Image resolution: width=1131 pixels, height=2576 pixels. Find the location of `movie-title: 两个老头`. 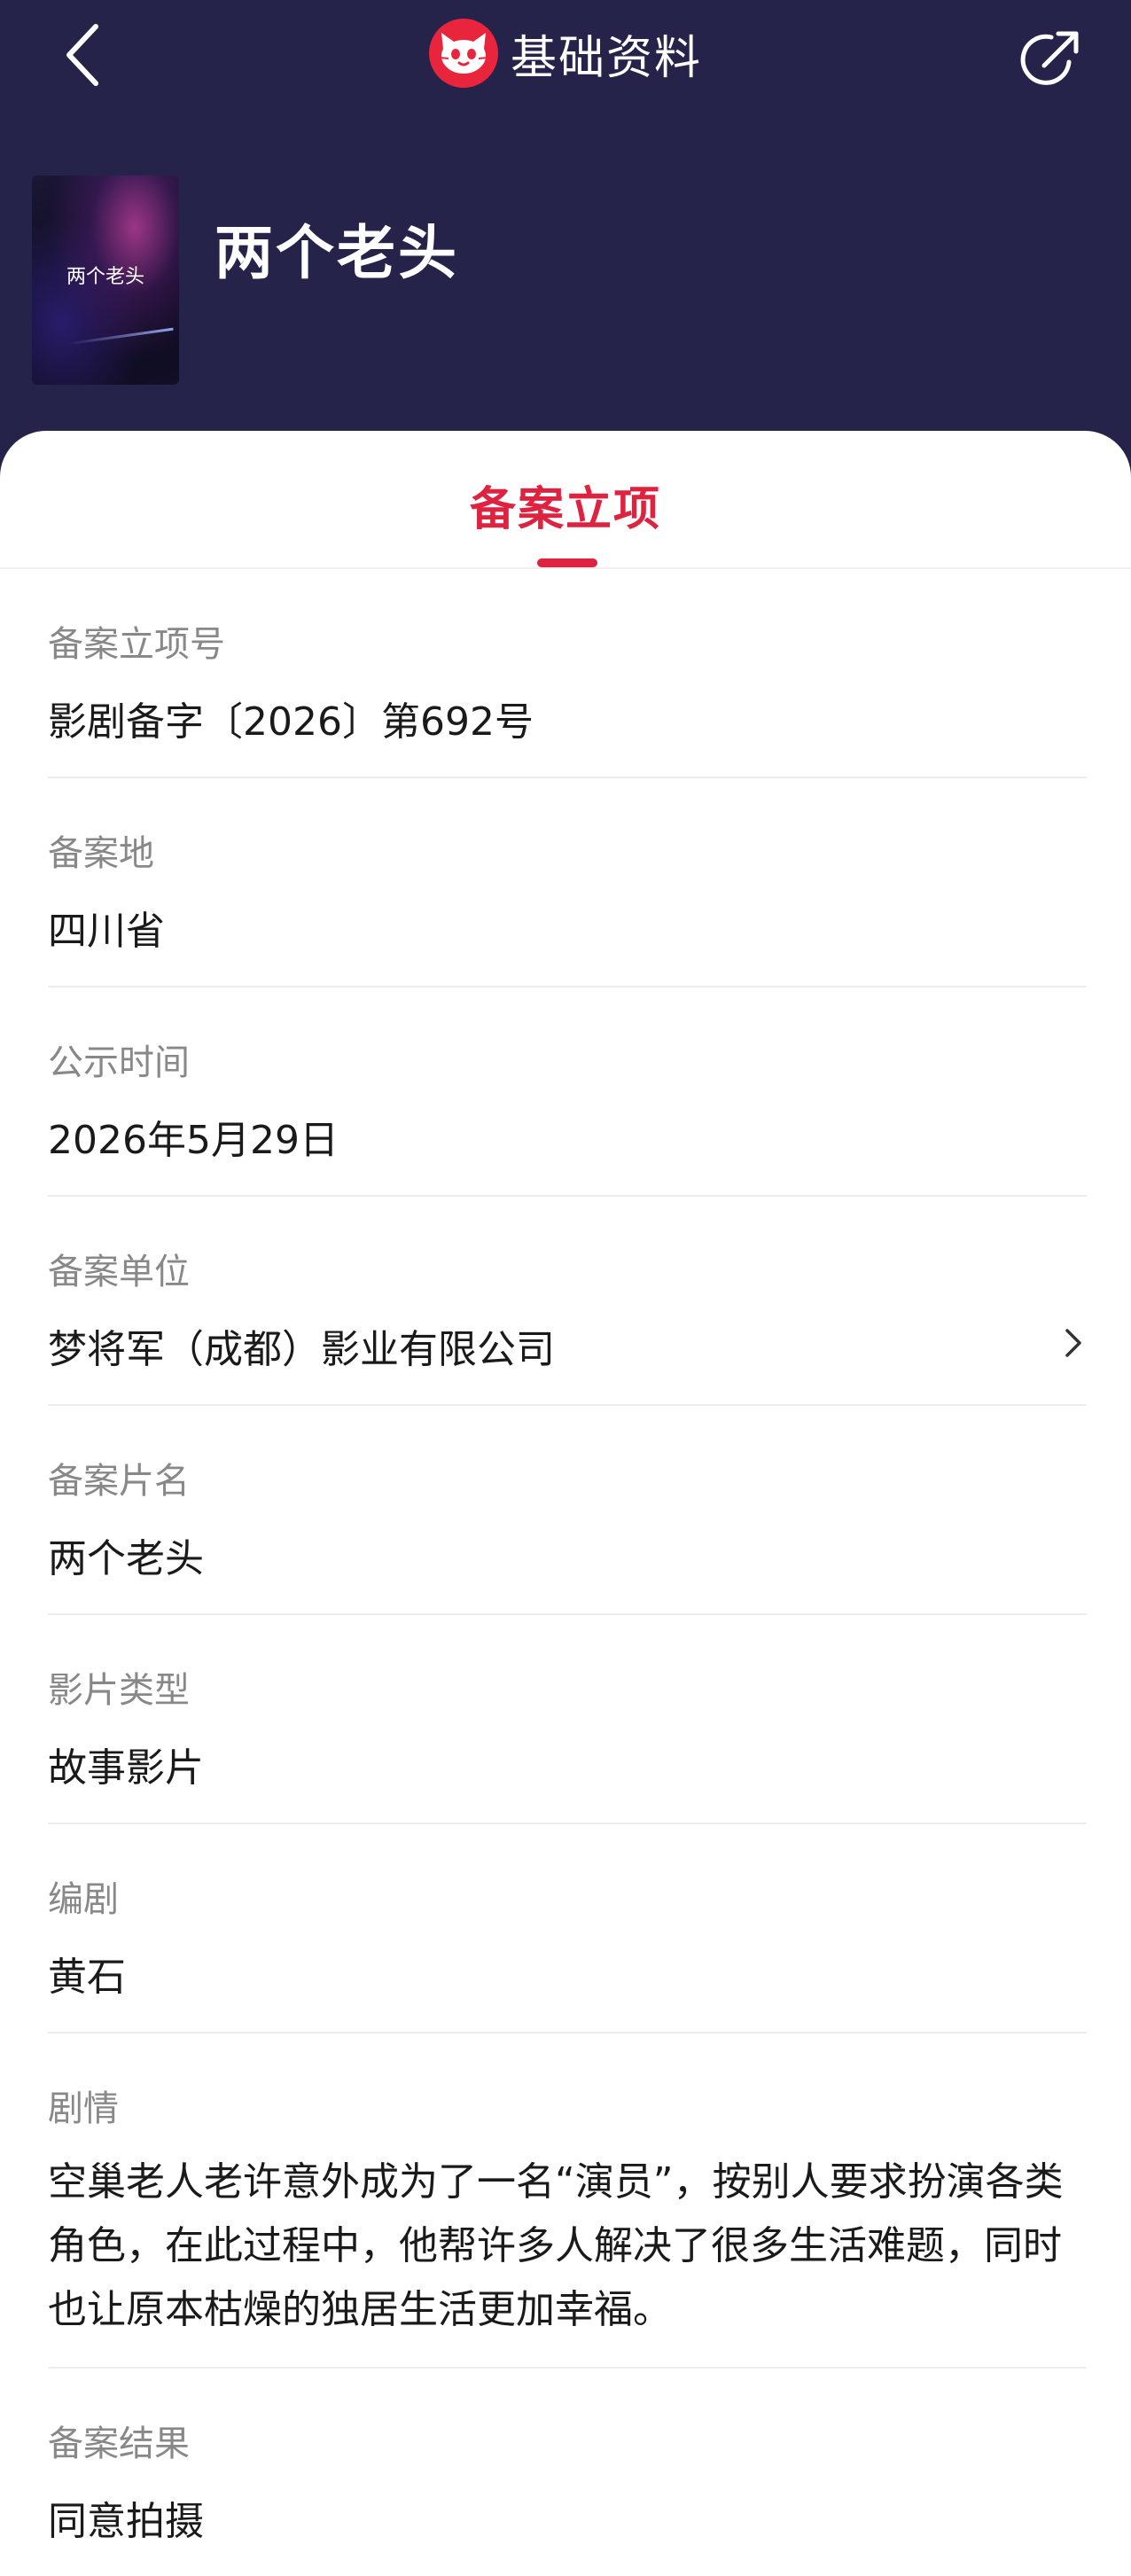

movie-title: 两个老头 is located at coordinates (336, 253).